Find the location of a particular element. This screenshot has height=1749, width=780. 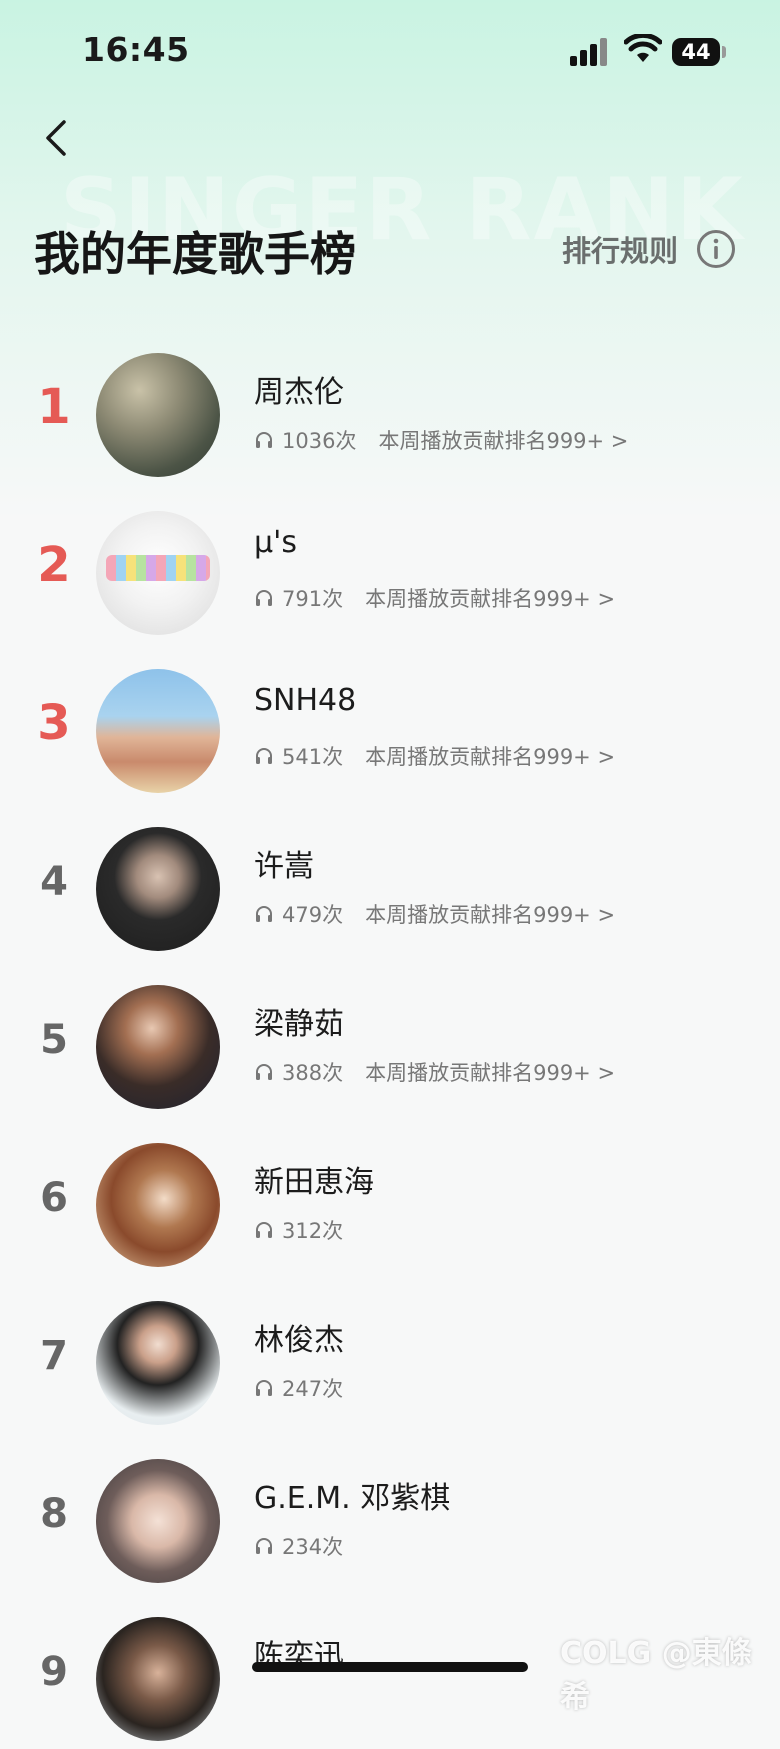

artist-stats: 234次 is located at coordinates (309, 1546).